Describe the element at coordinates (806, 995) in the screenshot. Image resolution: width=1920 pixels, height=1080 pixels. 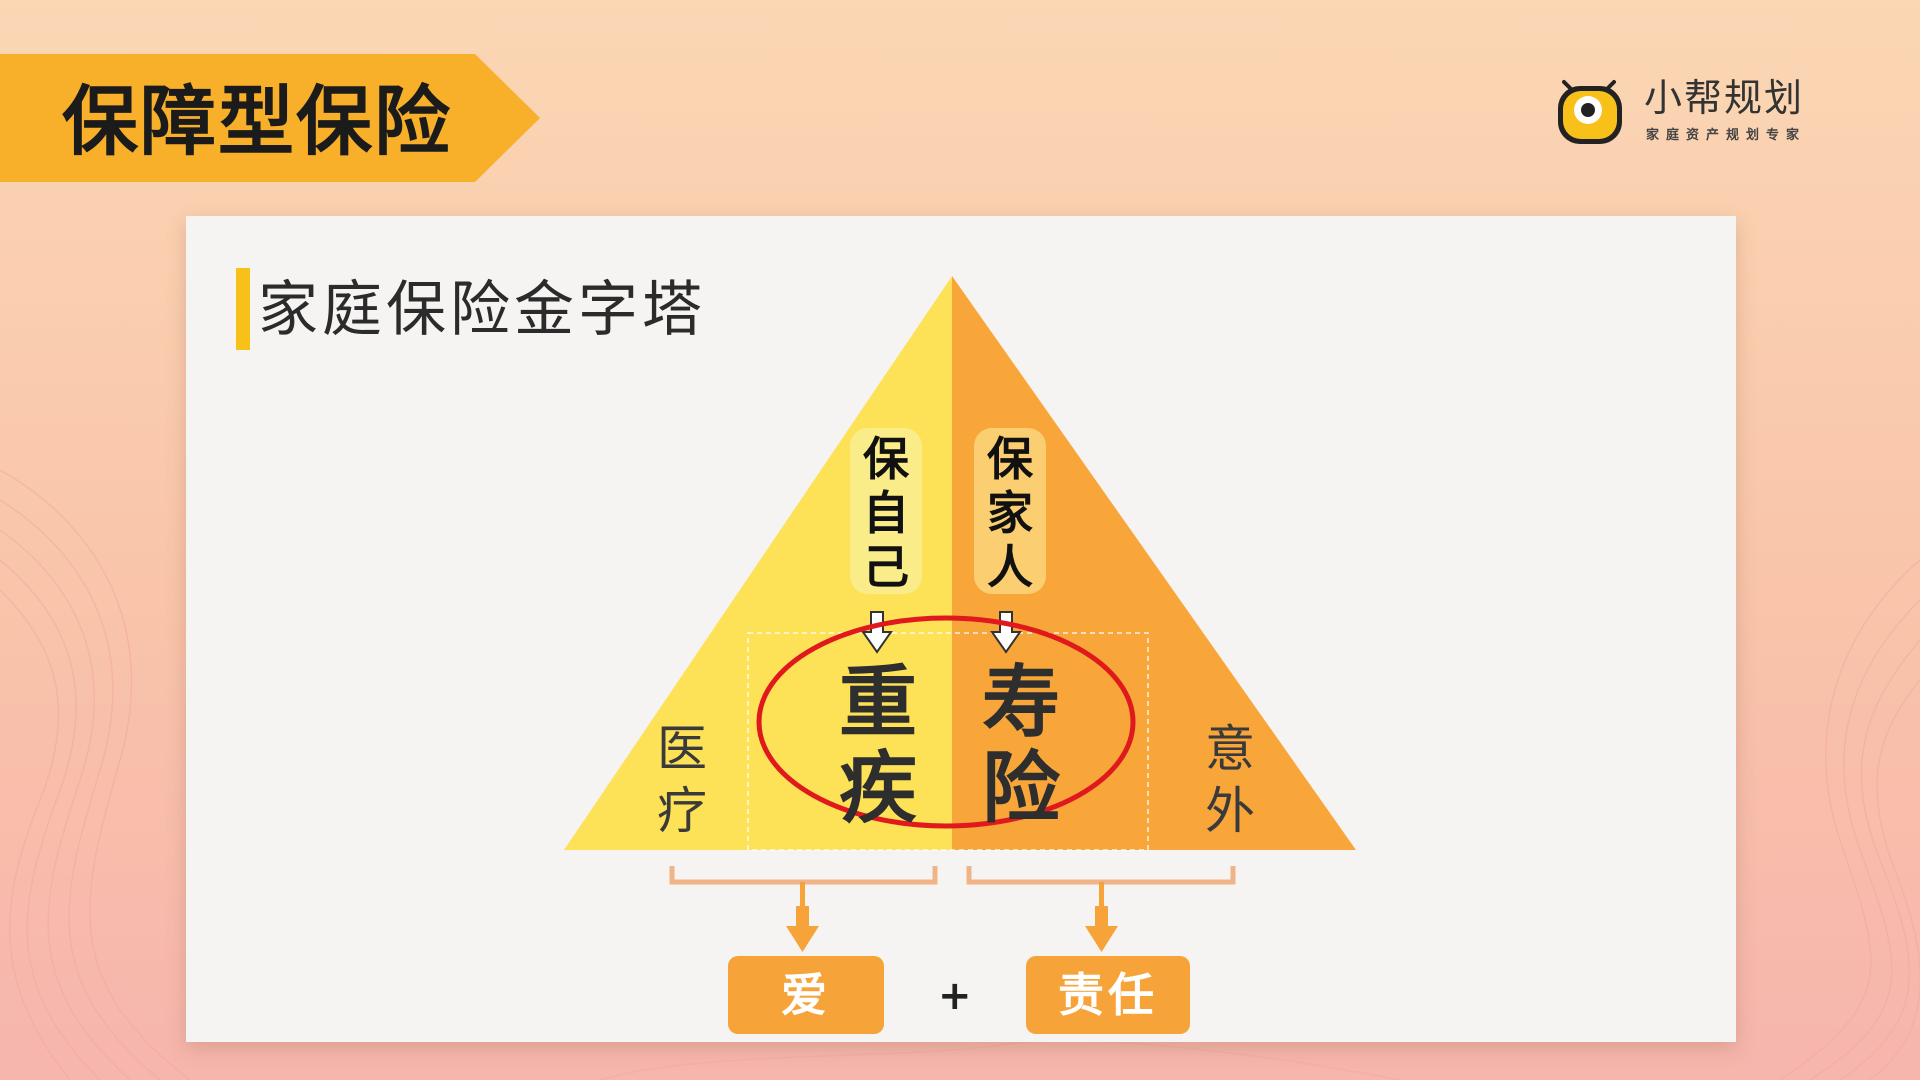
I see `love-box: 爱` at that location.